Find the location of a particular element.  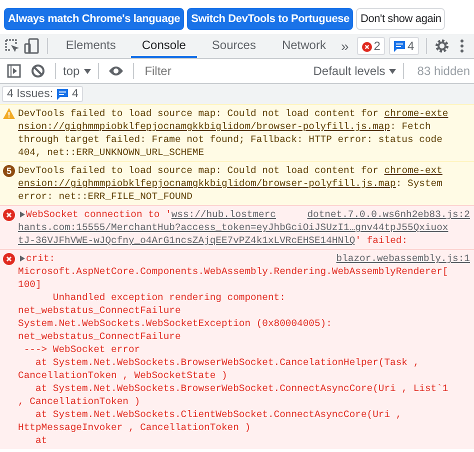

message-text: , CancellationToken ) is located at coordinates (79, 401).